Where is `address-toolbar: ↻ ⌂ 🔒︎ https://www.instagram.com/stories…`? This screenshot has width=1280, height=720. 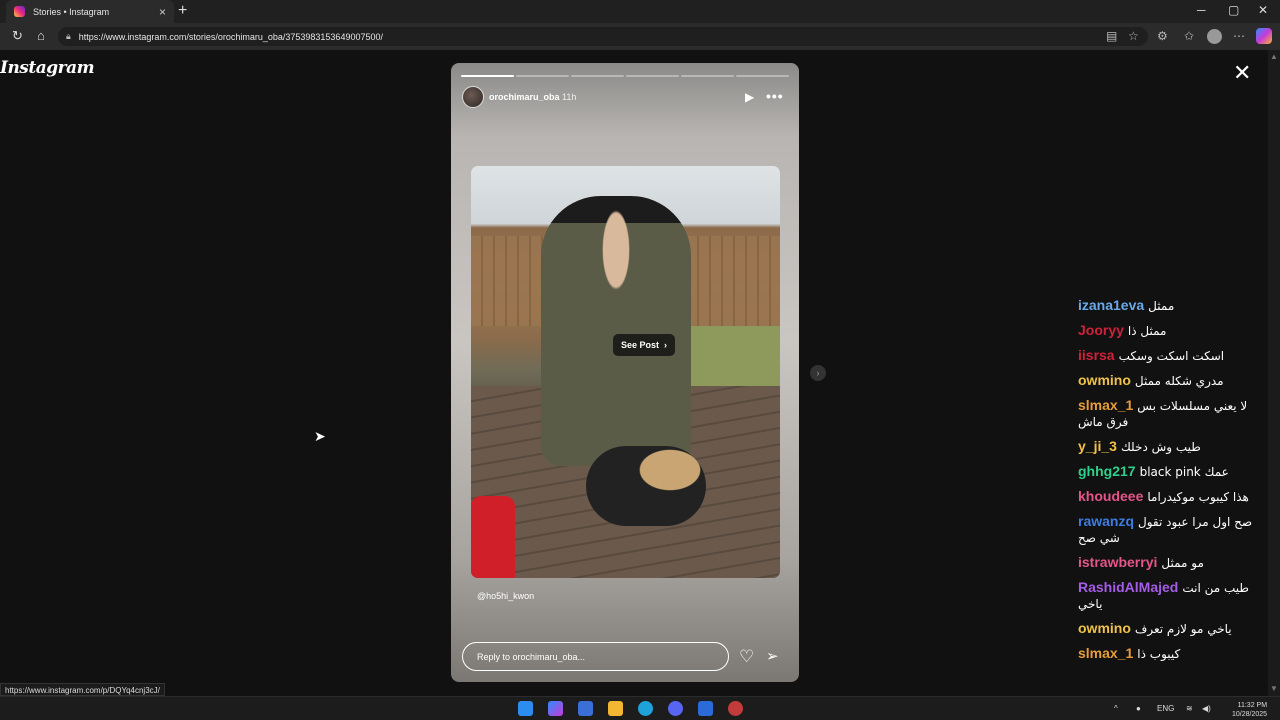
address-toolbar: ↻ ⌂ 🔒︎ https://www.instagram.com/stories… is located at coordinates (640, 36).